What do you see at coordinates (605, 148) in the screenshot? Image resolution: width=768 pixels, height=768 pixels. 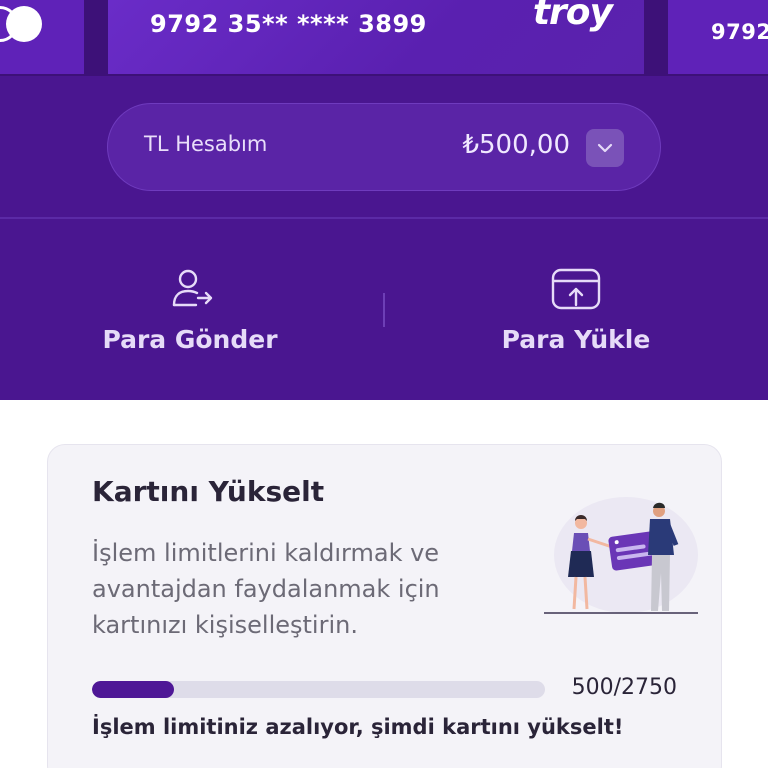 I see `chevron-down-icon` at bounding box center [605, 148].